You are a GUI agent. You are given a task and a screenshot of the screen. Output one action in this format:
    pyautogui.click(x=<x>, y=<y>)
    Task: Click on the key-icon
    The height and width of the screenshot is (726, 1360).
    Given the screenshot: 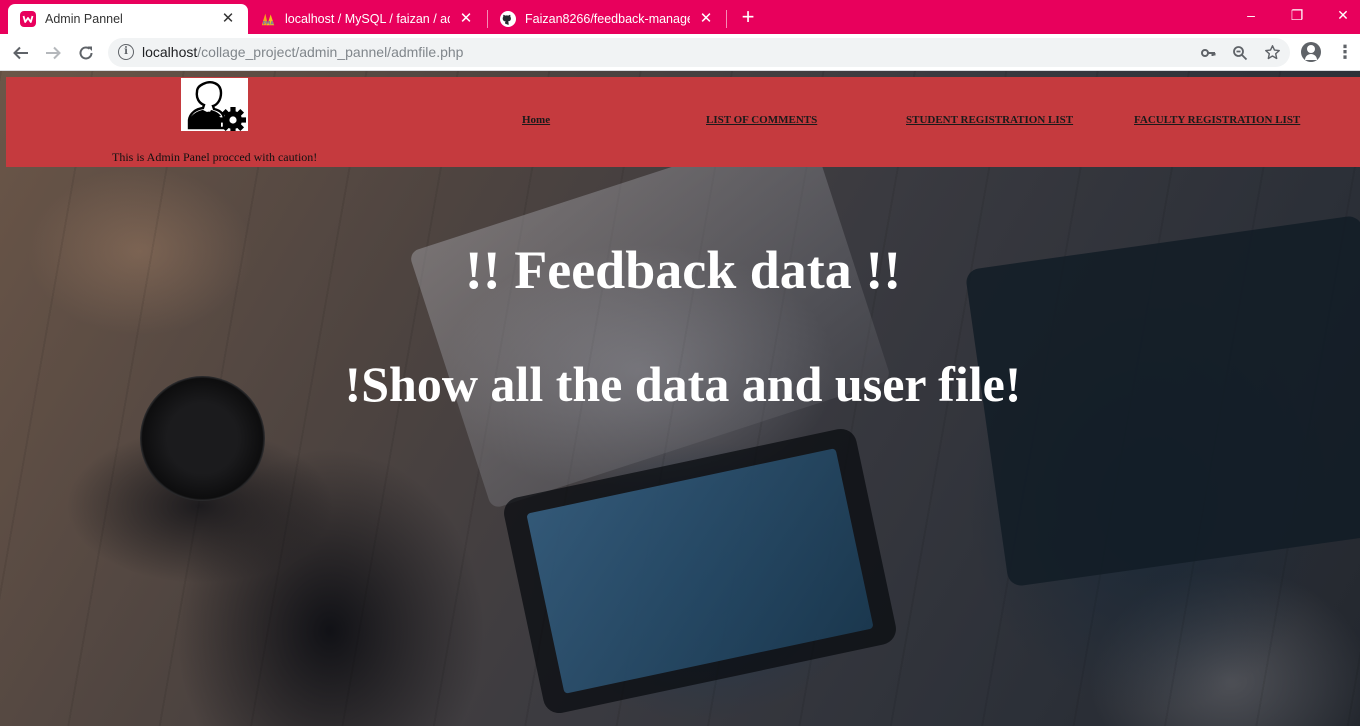 What is the action you would take?
    pyautogui.click(x=1208, y=53)
    